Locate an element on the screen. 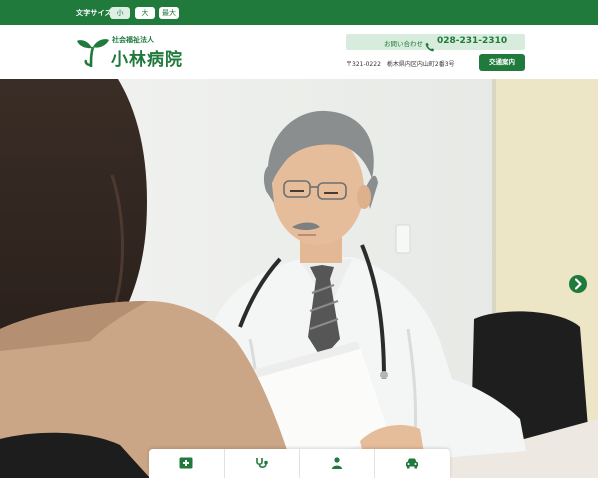  address: 〒321-0222 栃木県内区内山町2番3号 is located at coordinates (400, 64).